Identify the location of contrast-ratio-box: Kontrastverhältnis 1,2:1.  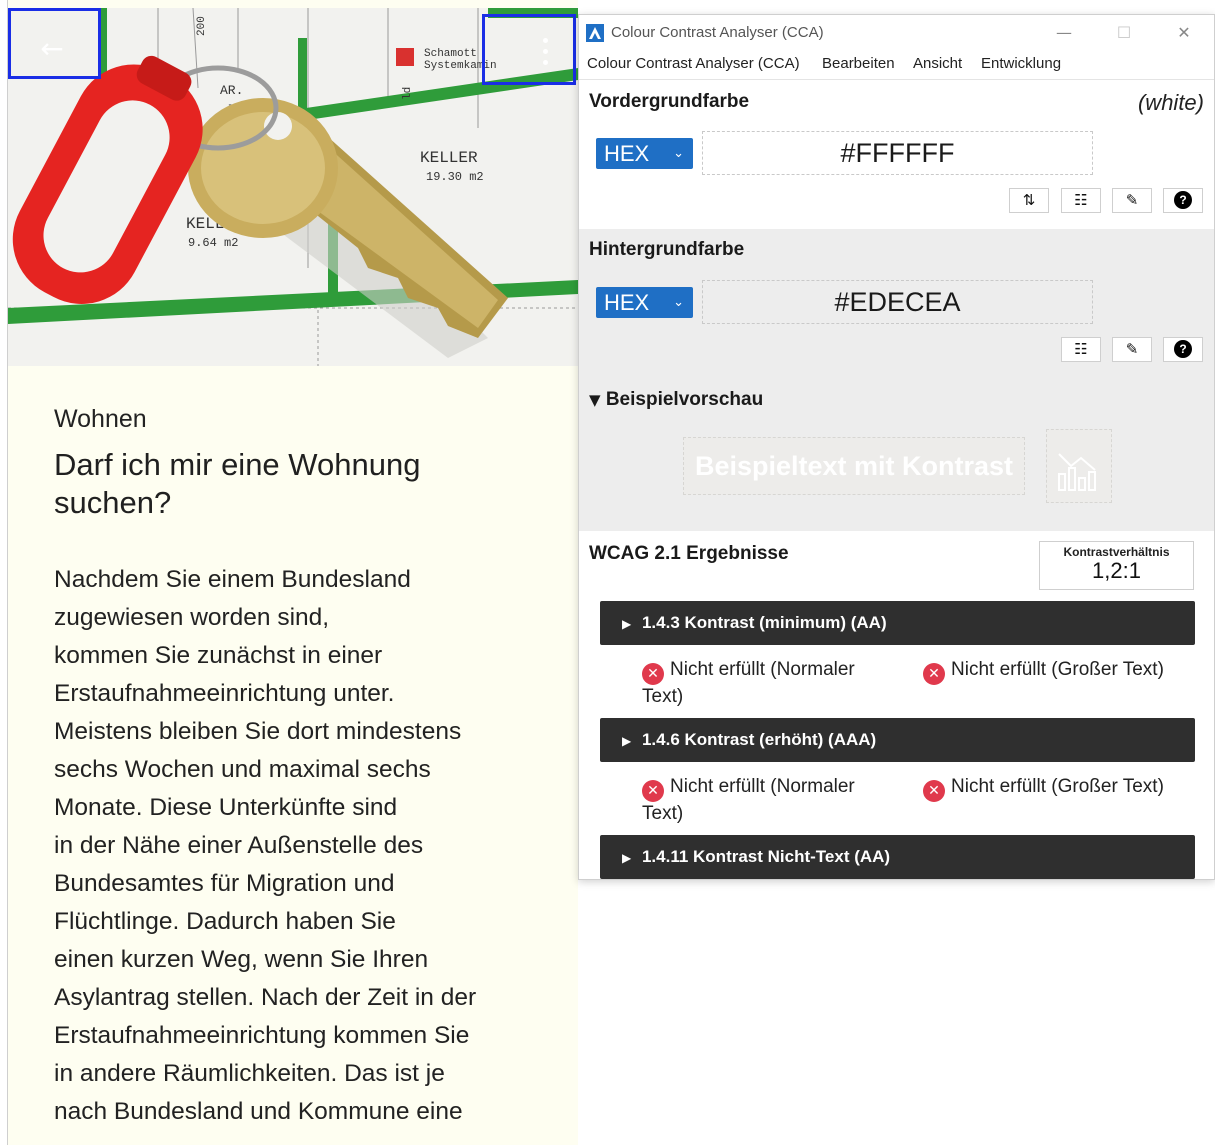
(1116, 565).